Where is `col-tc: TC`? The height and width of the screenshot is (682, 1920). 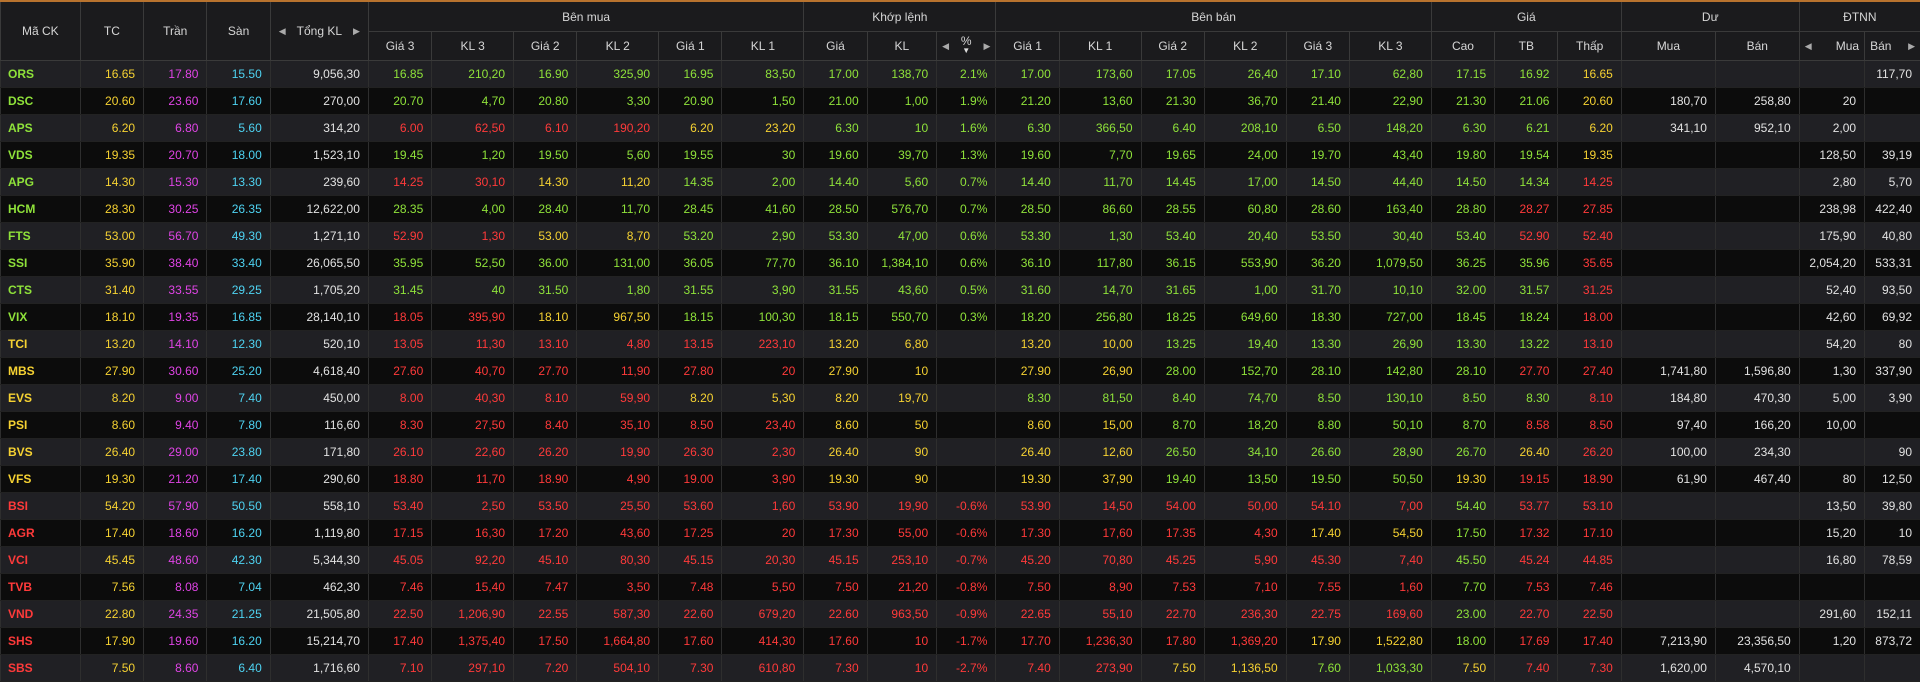 col-tc: TC is located at coordinates (111, 31).